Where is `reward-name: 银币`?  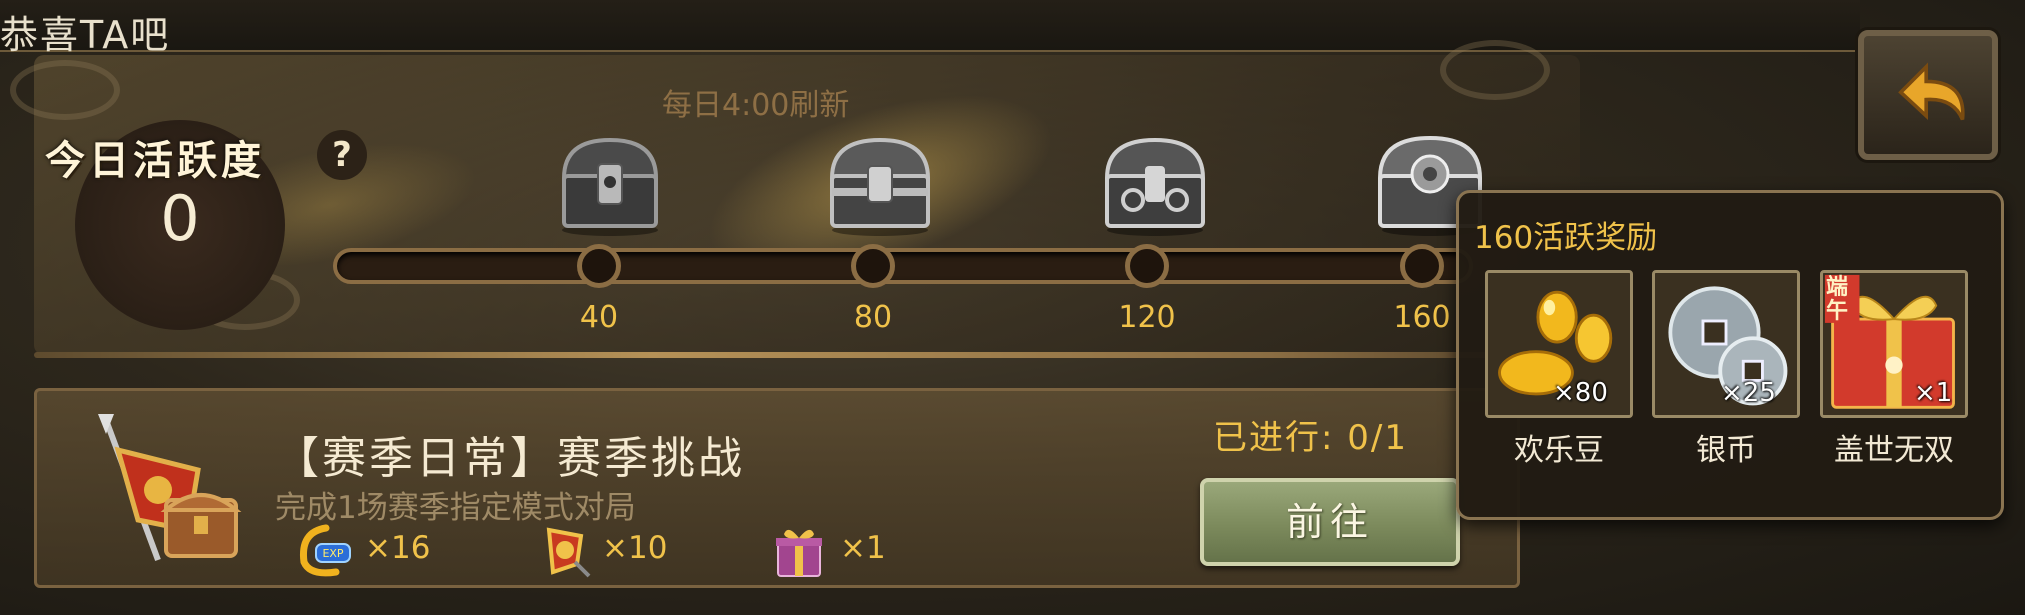 reward-name: 银币 is located at coordinates (1726, 450).